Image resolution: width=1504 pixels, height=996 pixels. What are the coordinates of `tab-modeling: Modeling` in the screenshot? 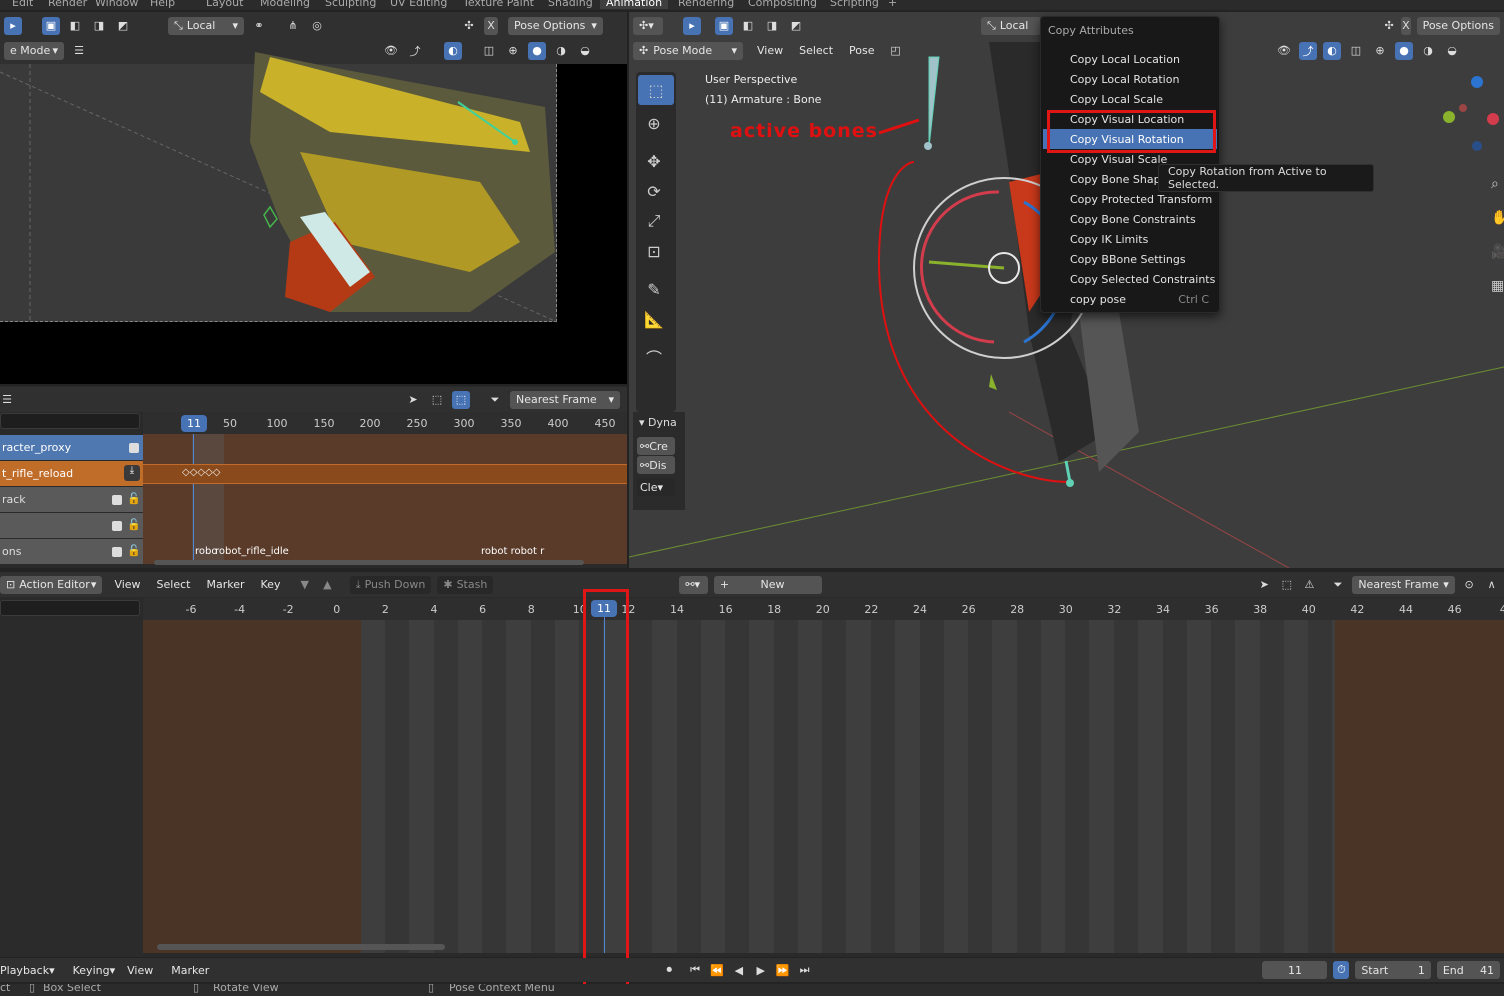 It's located at (285, 4).